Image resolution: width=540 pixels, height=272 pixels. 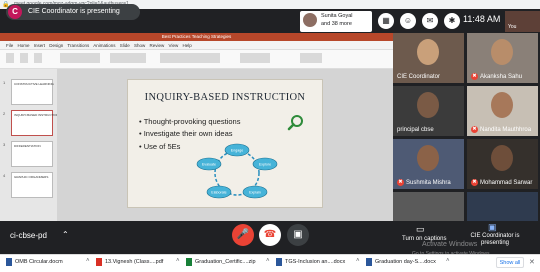 I want to click on participant-name: Nandita Mauthhroa, so click(x=506, y=130).